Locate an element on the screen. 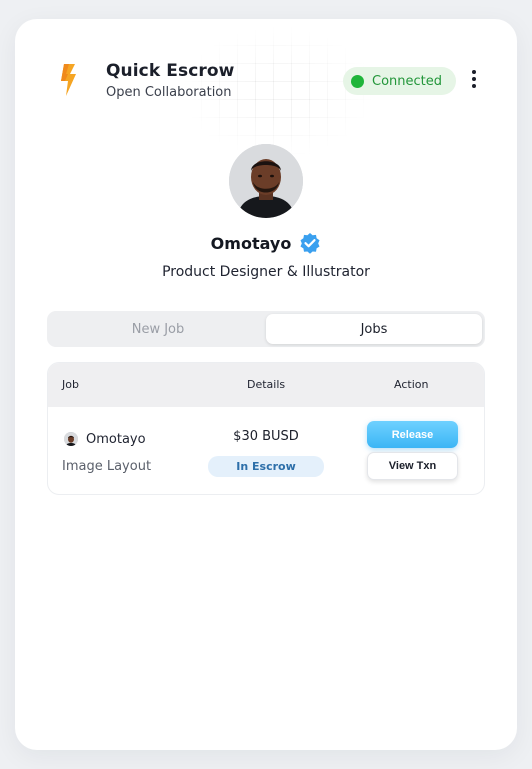 This screenshot has width=532, height=769. job-amount: $30 BUSD is located at coordinates (266, 436).